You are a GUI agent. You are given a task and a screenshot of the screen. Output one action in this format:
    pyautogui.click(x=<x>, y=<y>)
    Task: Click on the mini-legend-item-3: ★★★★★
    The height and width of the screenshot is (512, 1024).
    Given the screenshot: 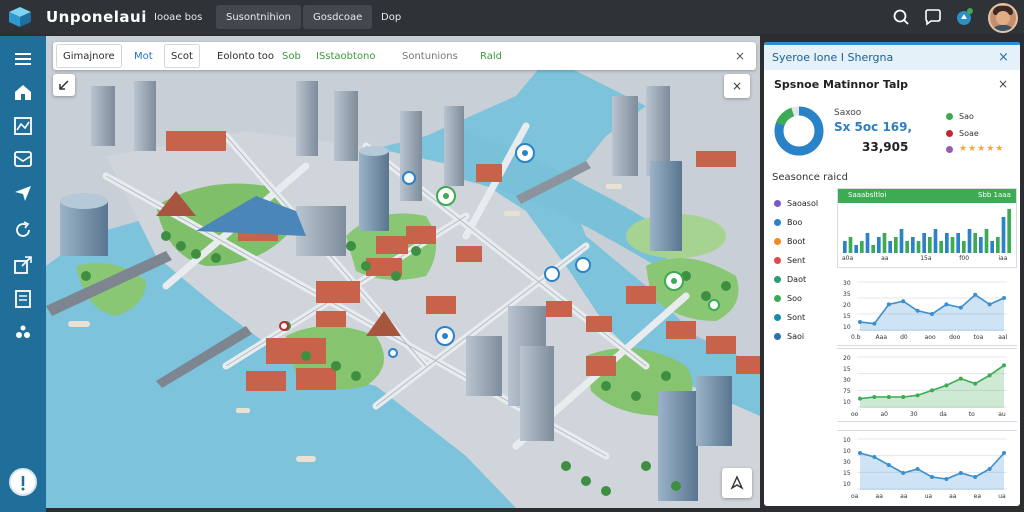 What is the action you would take?
    pyautogui.click(x=975, y=149)
    